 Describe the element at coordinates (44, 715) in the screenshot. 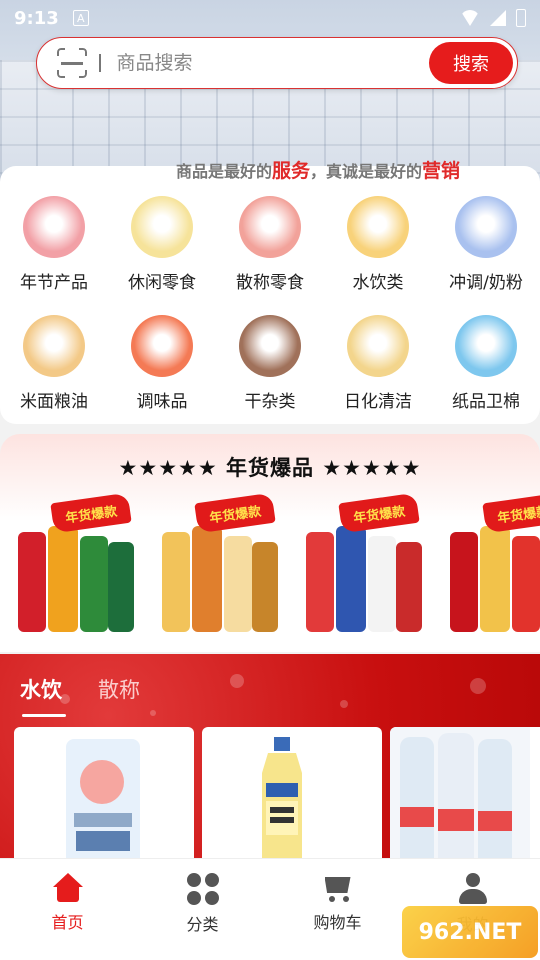

I see `tab-underline` at that location.